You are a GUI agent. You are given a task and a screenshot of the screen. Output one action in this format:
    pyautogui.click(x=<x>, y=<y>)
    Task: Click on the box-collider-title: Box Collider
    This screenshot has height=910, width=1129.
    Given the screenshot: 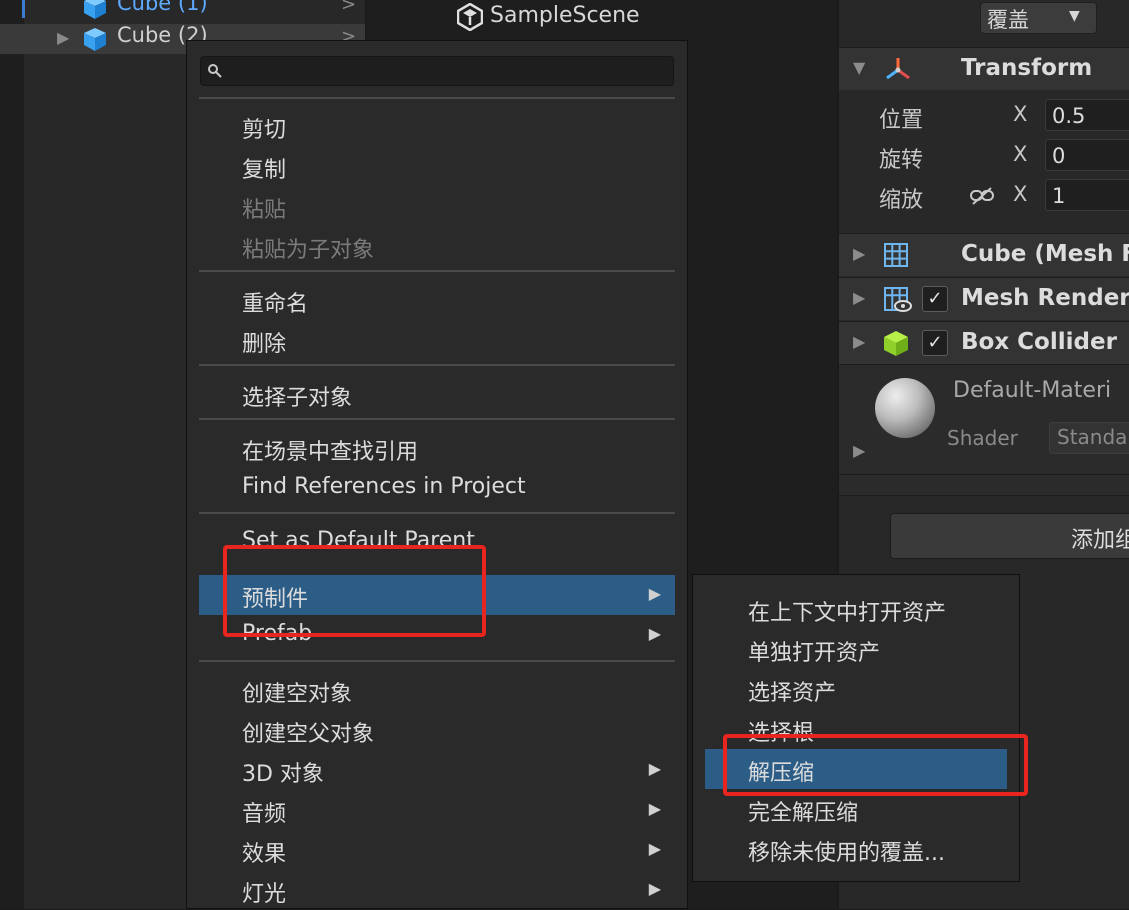 What is the action you would take?
    pyautogui.click(x=1039, y=342)
    